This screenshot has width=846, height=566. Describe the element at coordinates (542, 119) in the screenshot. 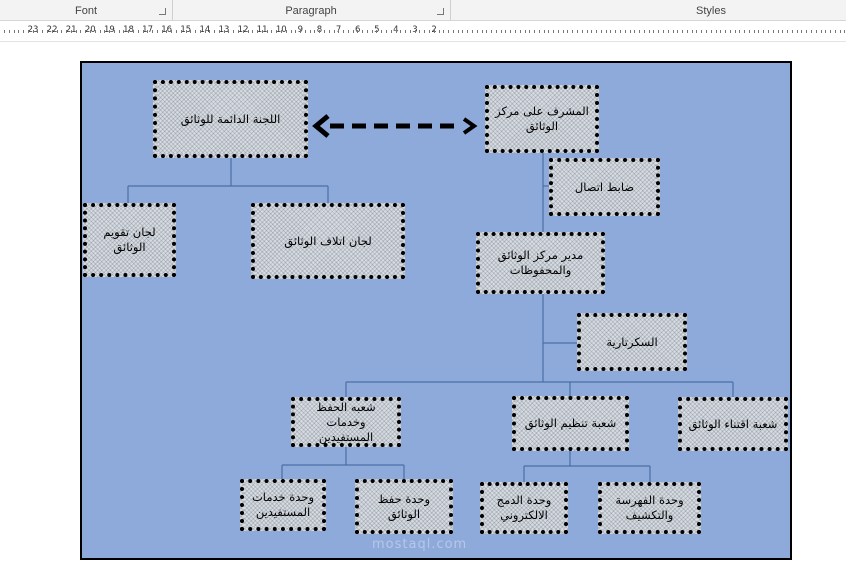

I see `node-center-supervisor: المشرف على مركز الوثائق` at that location.